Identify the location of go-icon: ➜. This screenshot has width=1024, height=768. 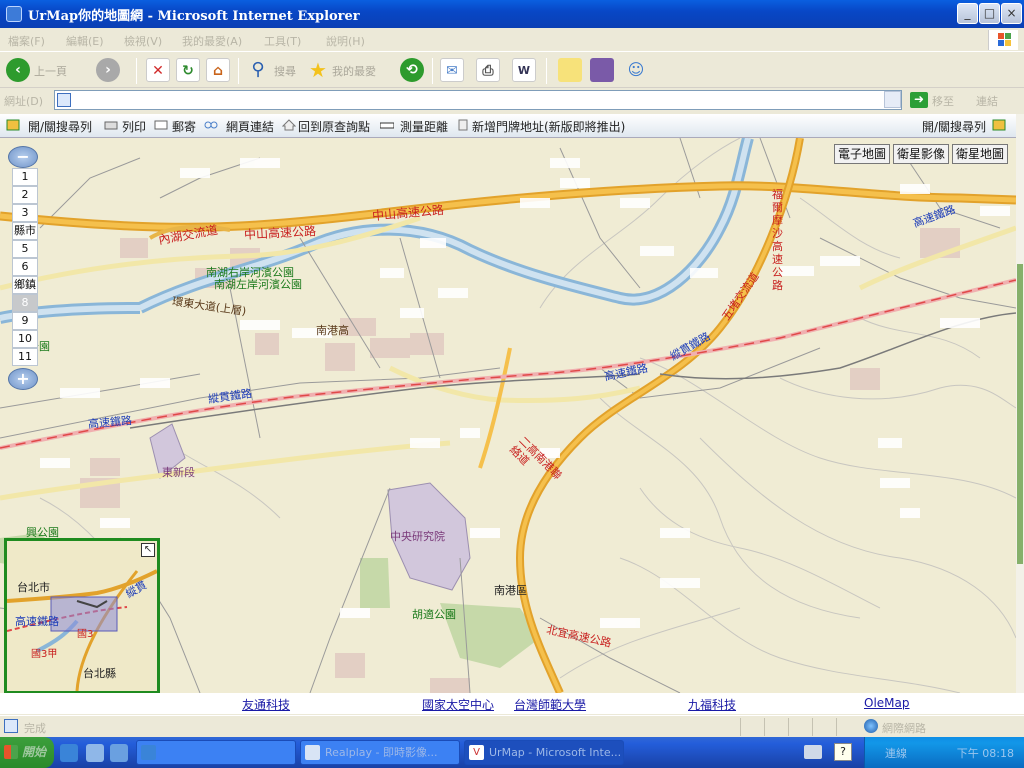
(919, 100).